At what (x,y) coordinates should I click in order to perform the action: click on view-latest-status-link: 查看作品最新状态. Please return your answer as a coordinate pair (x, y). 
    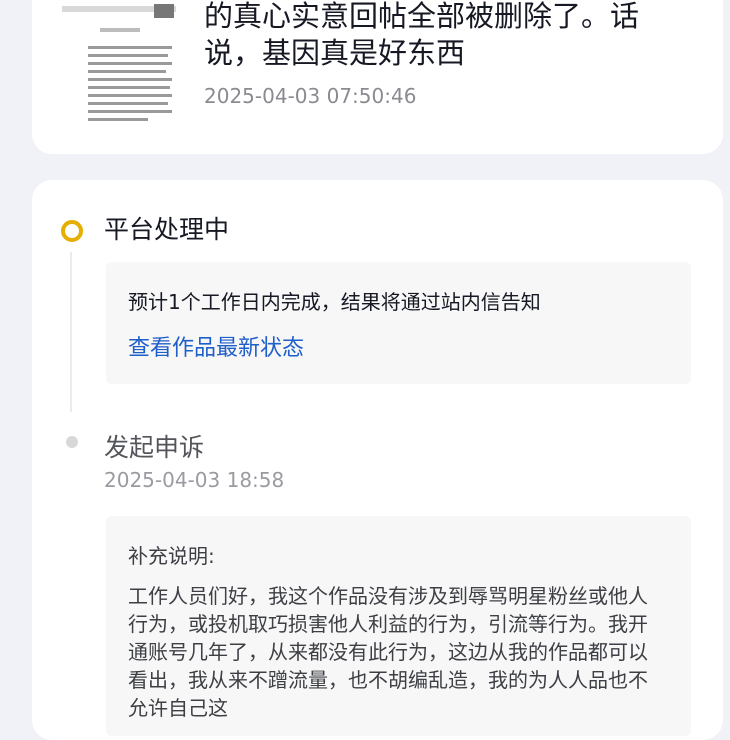
    Looking at the image, I should click on (216, 346).